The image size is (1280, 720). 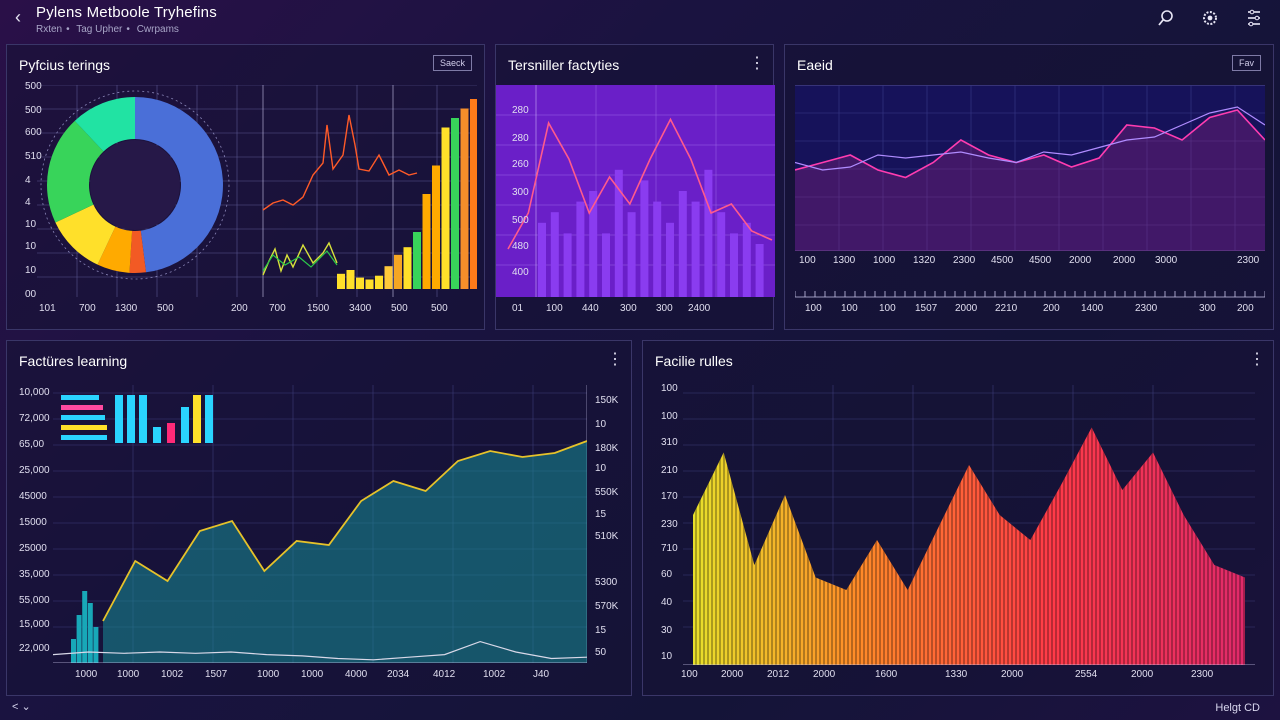 What do you see at coordinates (239, 308) in the screenshot?
I see `x-tick-label: 200` at bounding box center [239, 308].